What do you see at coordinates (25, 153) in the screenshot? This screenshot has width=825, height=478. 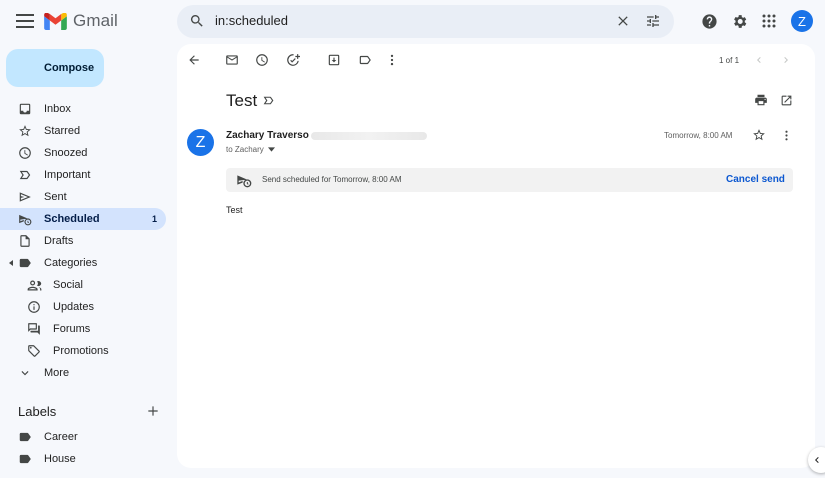 I see `clock-icon` at bounding box center [25, 153].